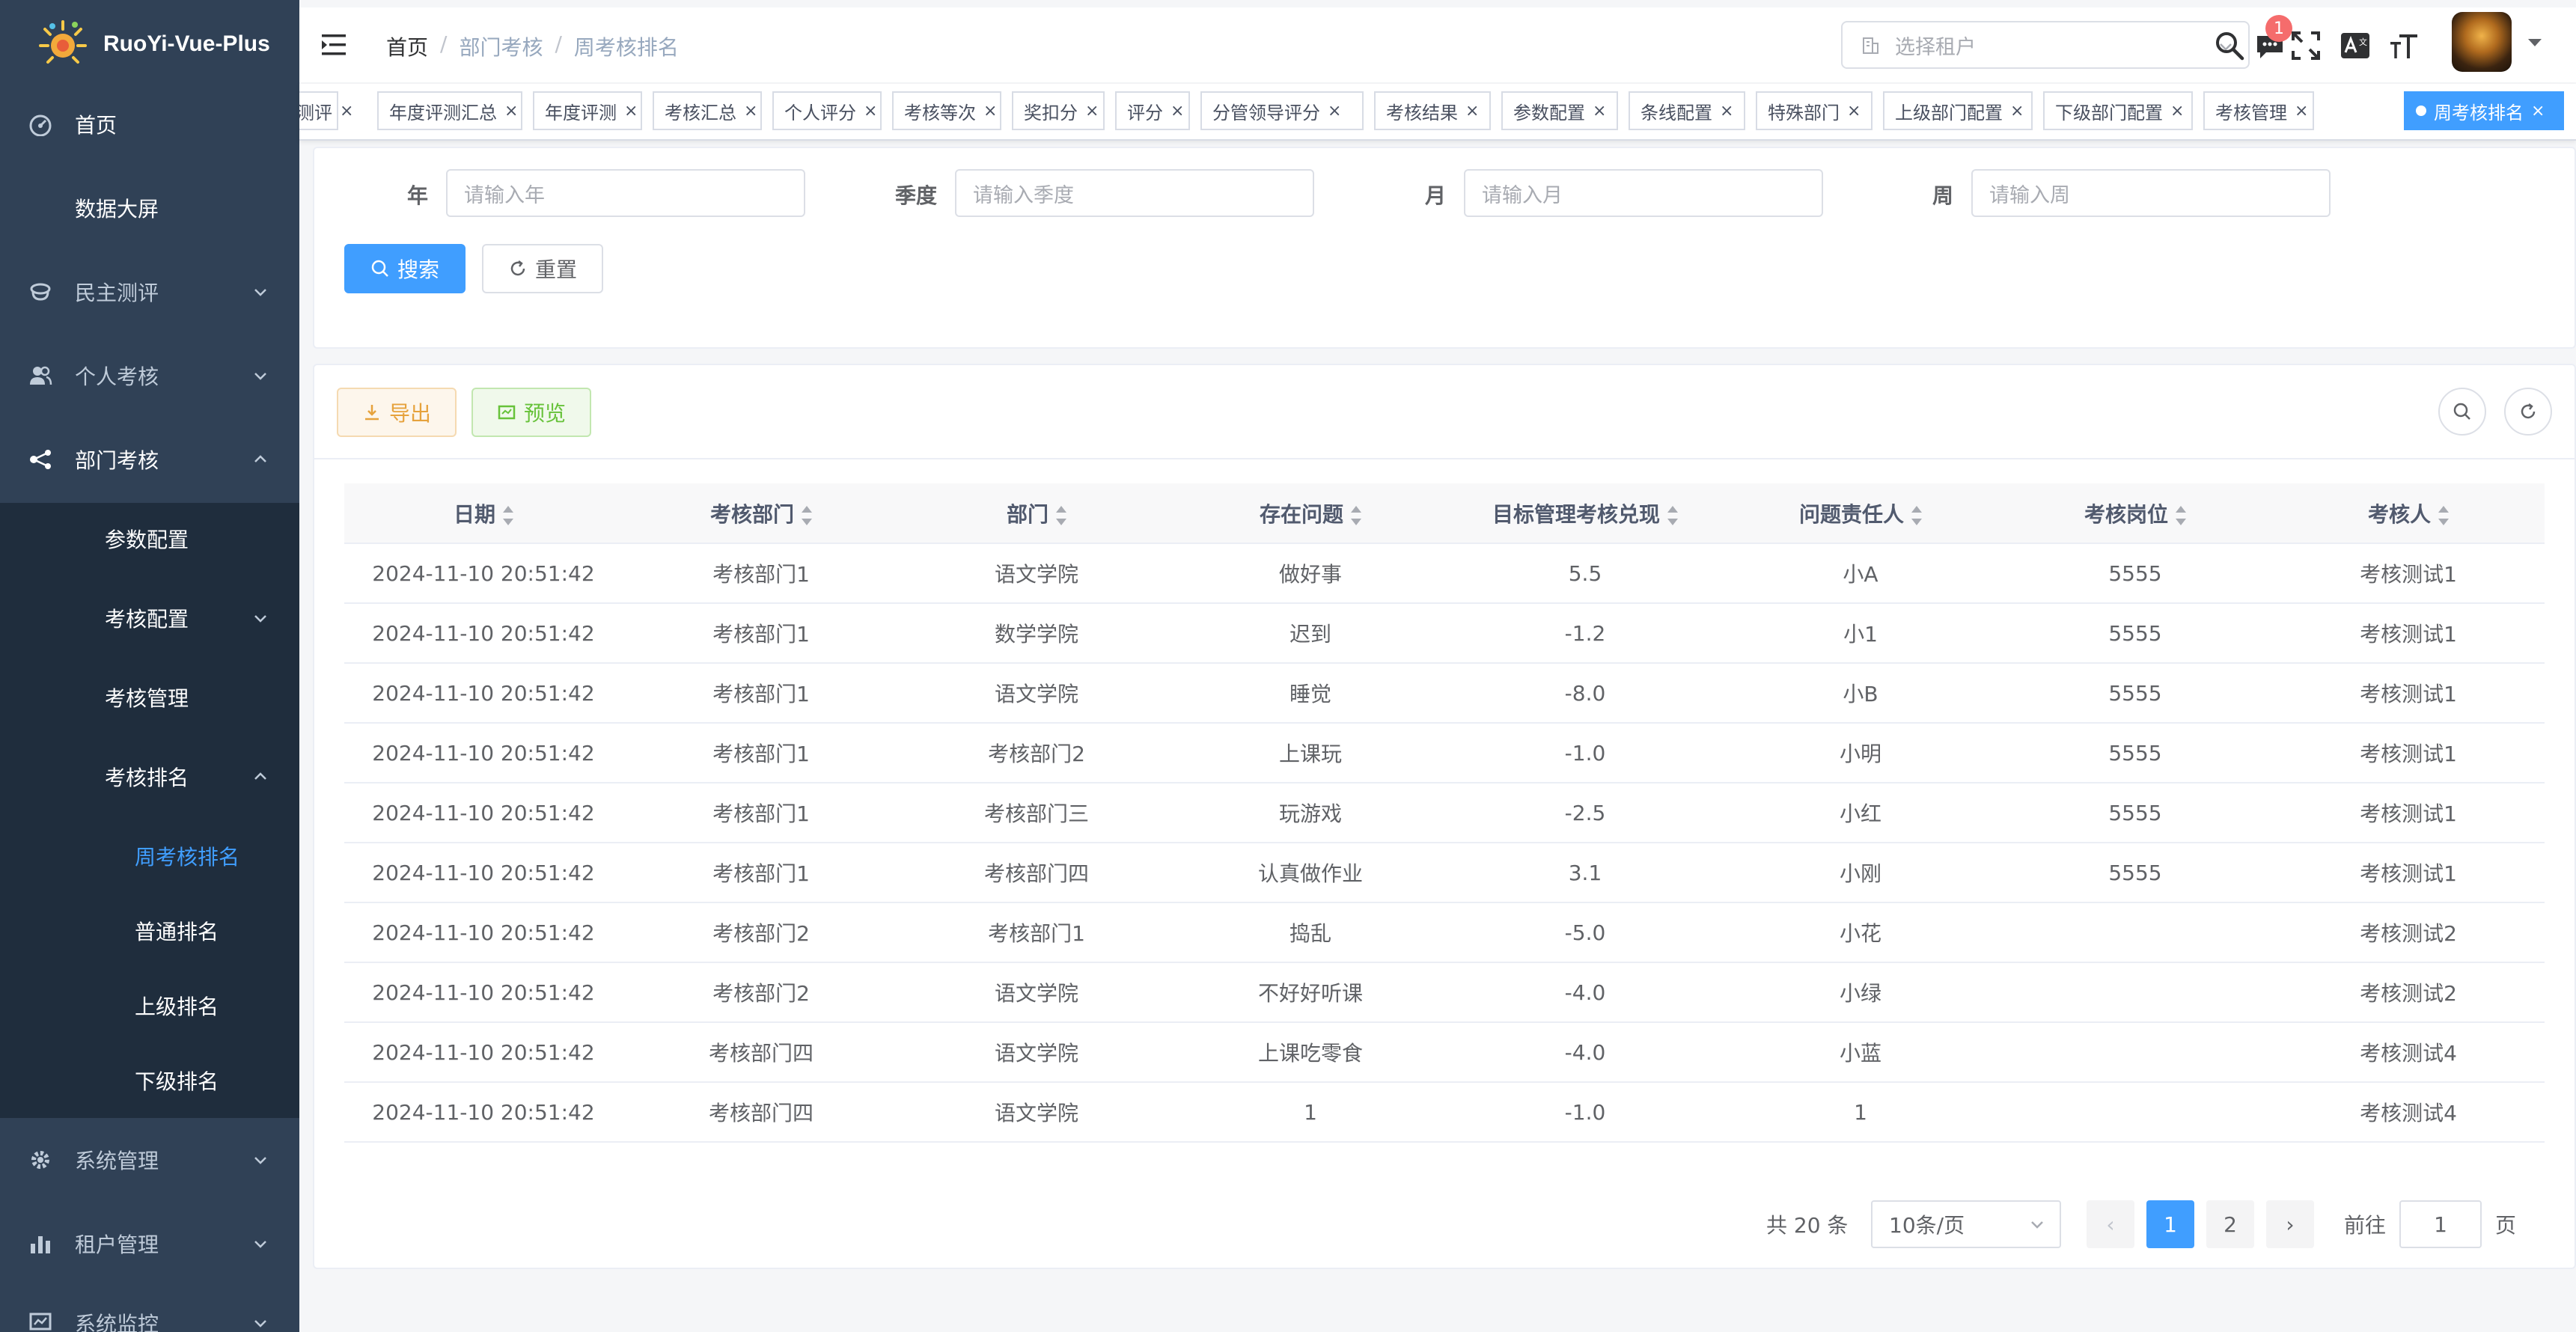 Image resolution: width=2576 pixels, height=1332 pixels. I want to click on tag-item: 考核管理 ×, so click(2258, 110).